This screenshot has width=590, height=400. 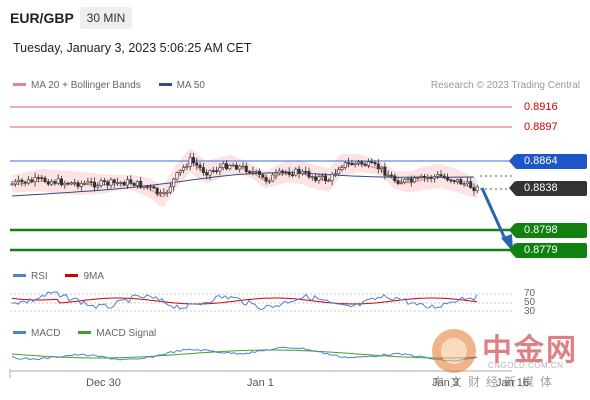 I want to click on support-1-label: 0.8798, so click(x=548, y=230).